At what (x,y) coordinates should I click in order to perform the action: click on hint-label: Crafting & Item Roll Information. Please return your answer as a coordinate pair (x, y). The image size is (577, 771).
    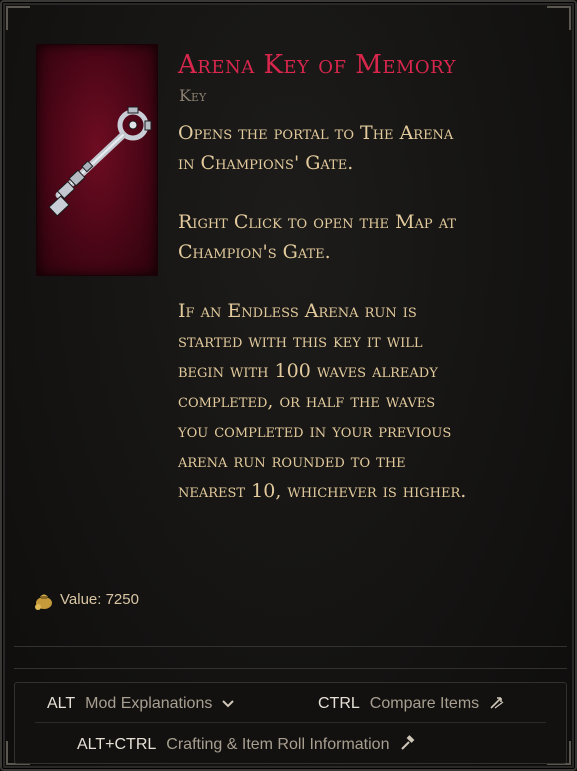
    Looking at the image, I should click on (278, 744).